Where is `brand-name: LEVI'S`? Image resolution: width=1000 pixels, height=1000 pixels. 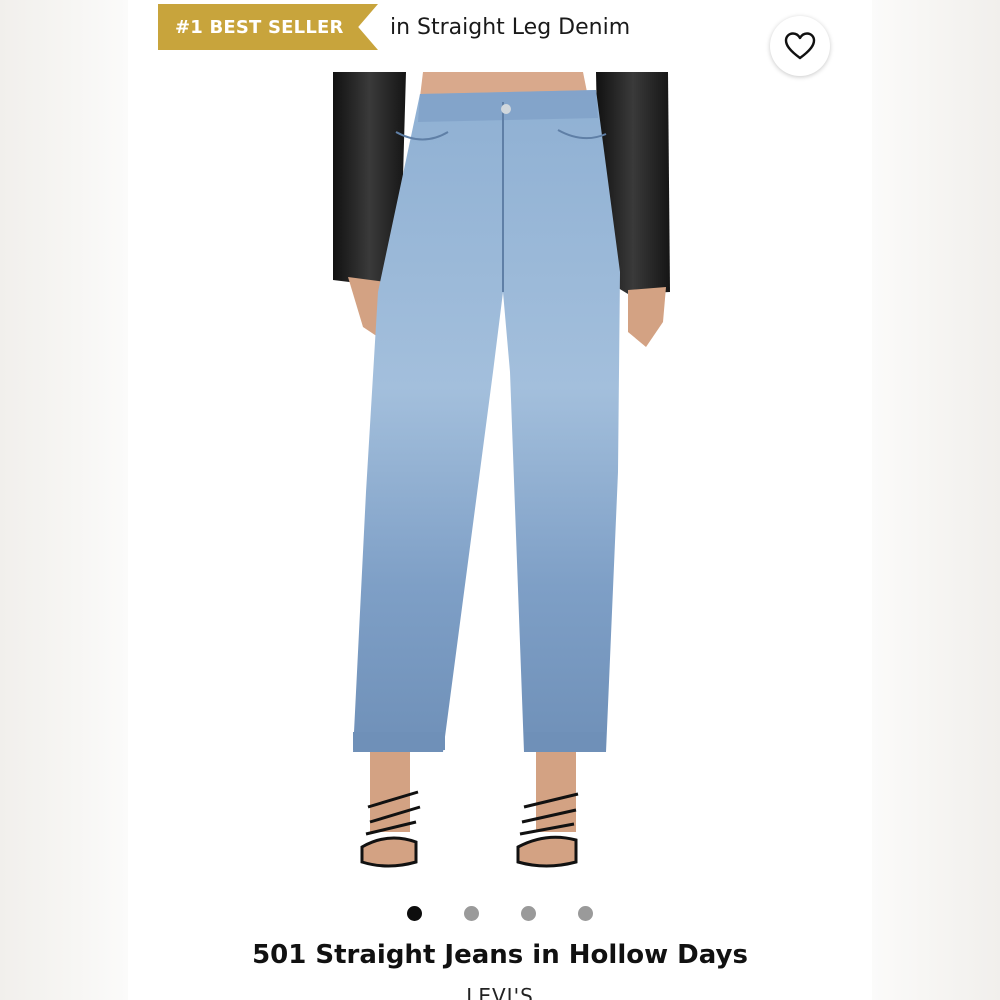 brand-name: LEVI'S is located at coordinates (500, 992).